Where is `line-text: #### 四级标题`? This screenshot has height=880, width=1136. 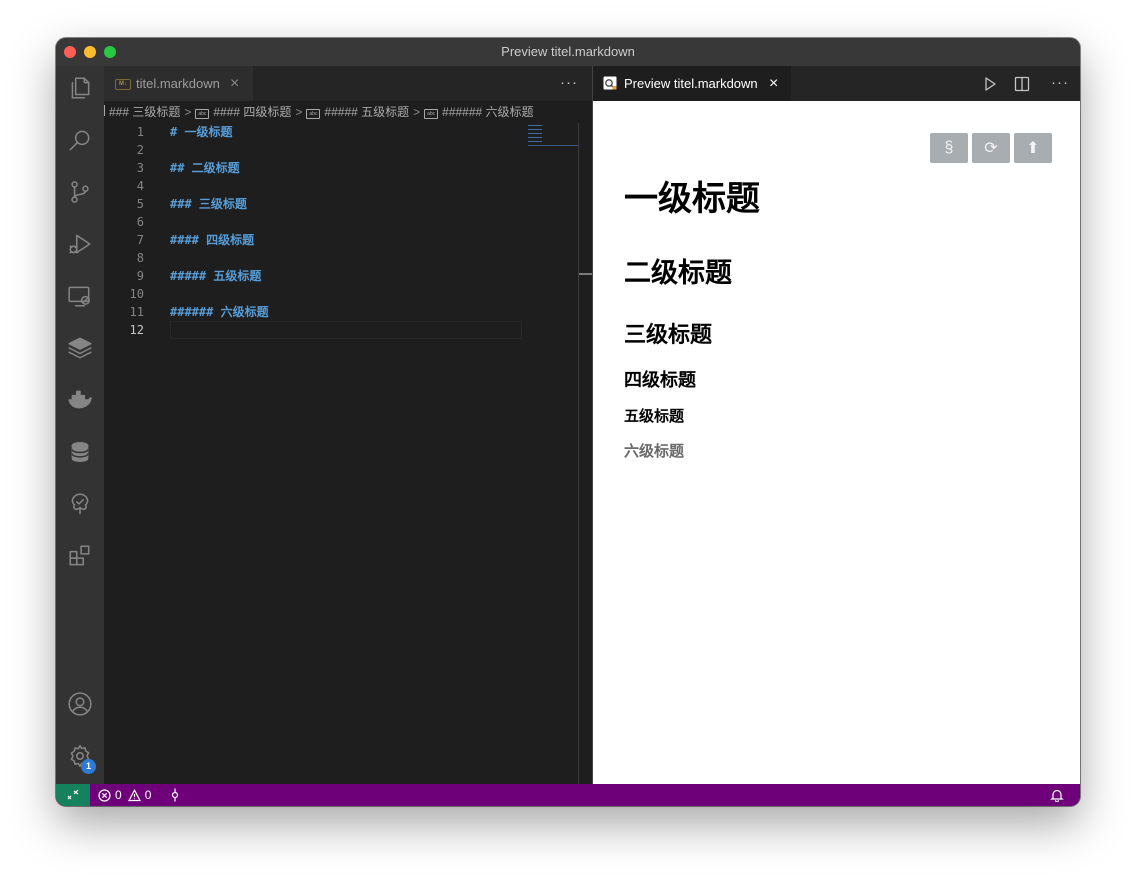 line-text: #### 四级标题 is located at coordinates (212, 240).